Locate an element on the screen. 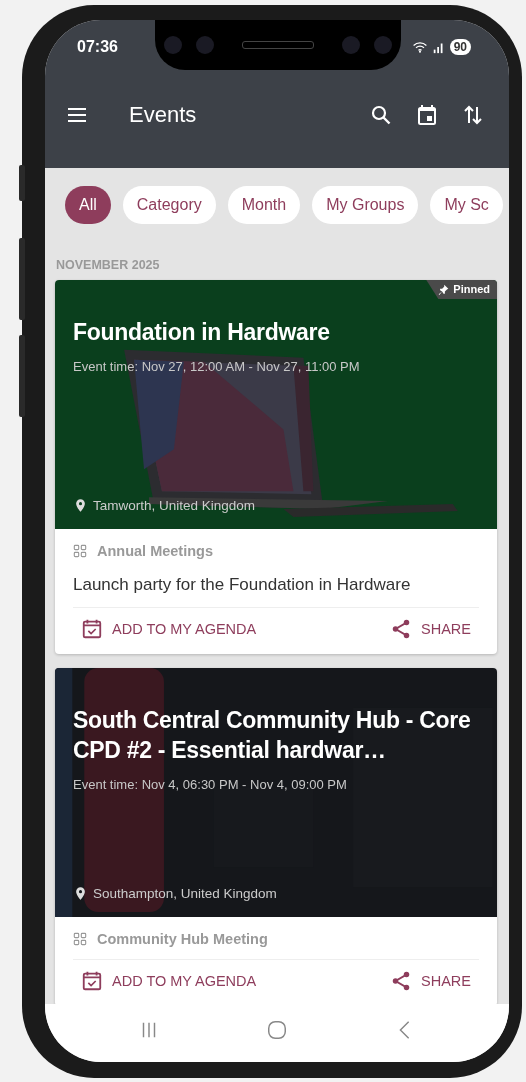 The width and height of the screenshot is (526, 1082). home-icon is located at coordinates (277, 1030).